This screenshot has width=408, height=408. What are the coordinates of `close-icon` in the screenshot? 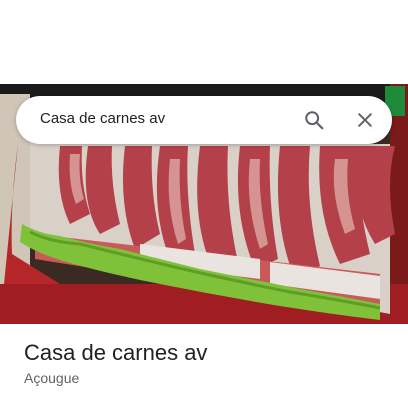 It's located at (365, 120).